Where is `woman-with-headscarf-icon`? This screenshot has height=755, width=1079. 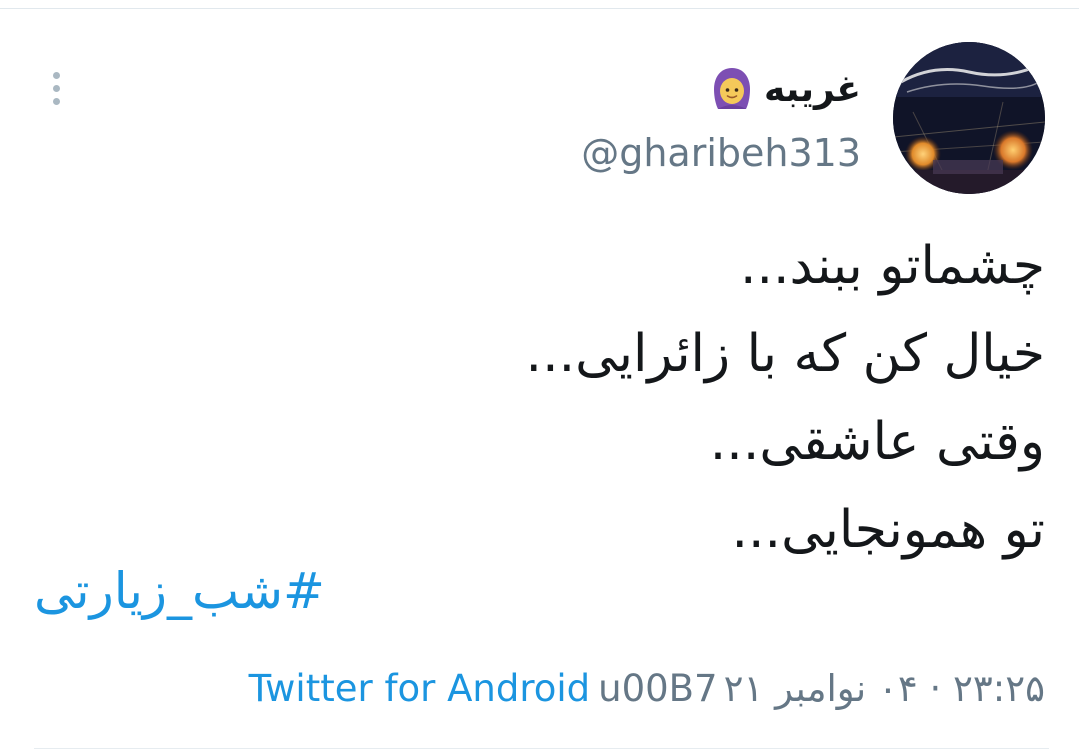
woman-with-headscarf-icon is located at coordinates (732, 89).